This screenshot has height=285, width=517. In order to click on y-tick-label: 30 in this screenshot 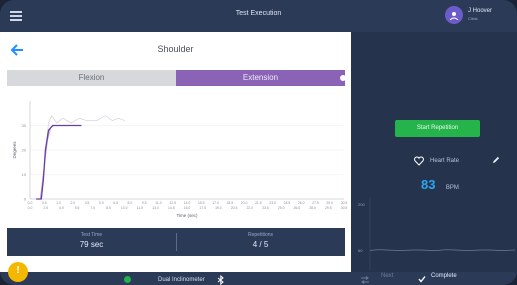, I will do `click(24, 125)`.